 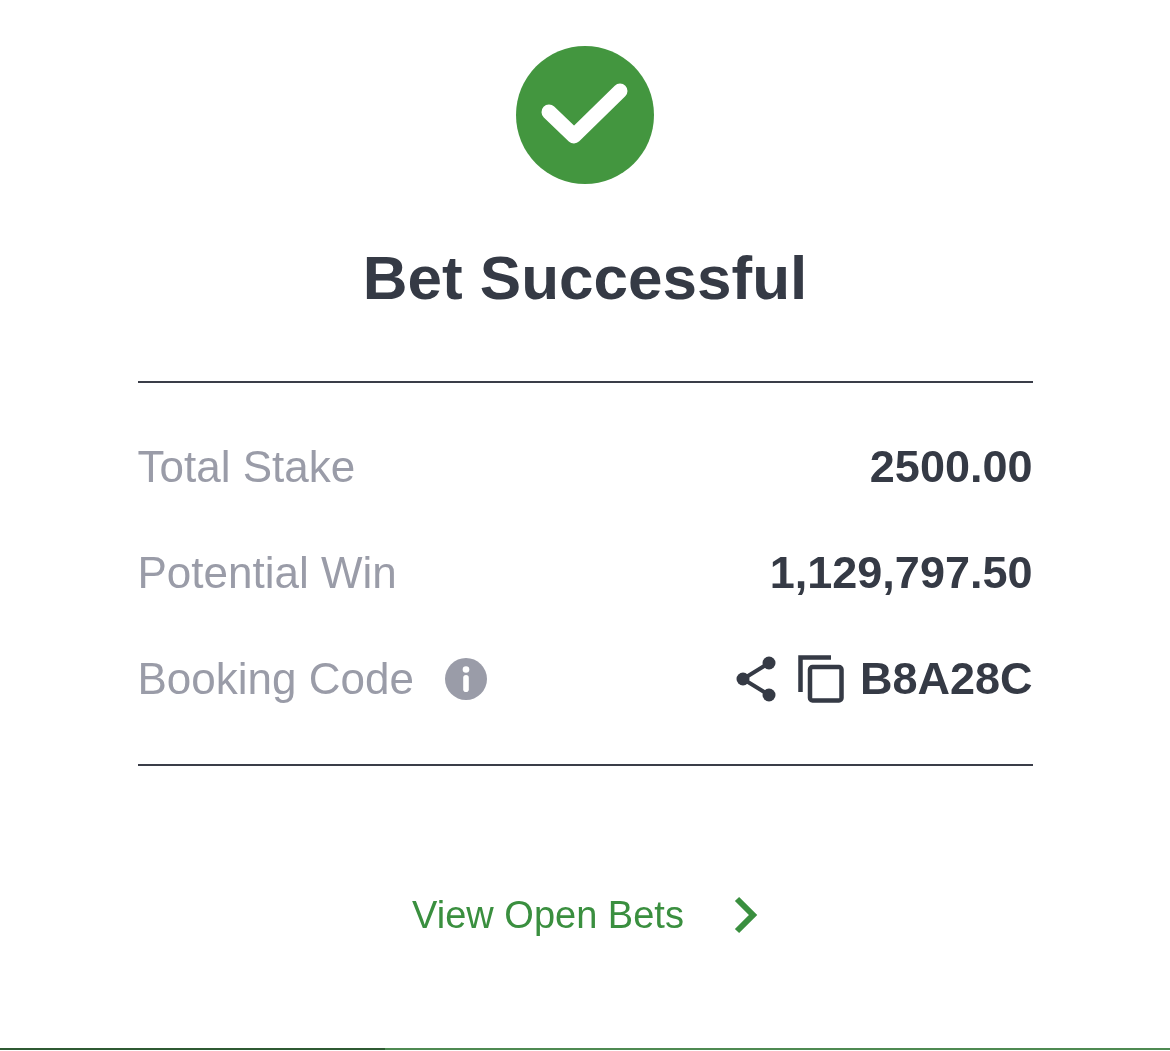 I want to click on info-icon, so click(x=465, y=679).